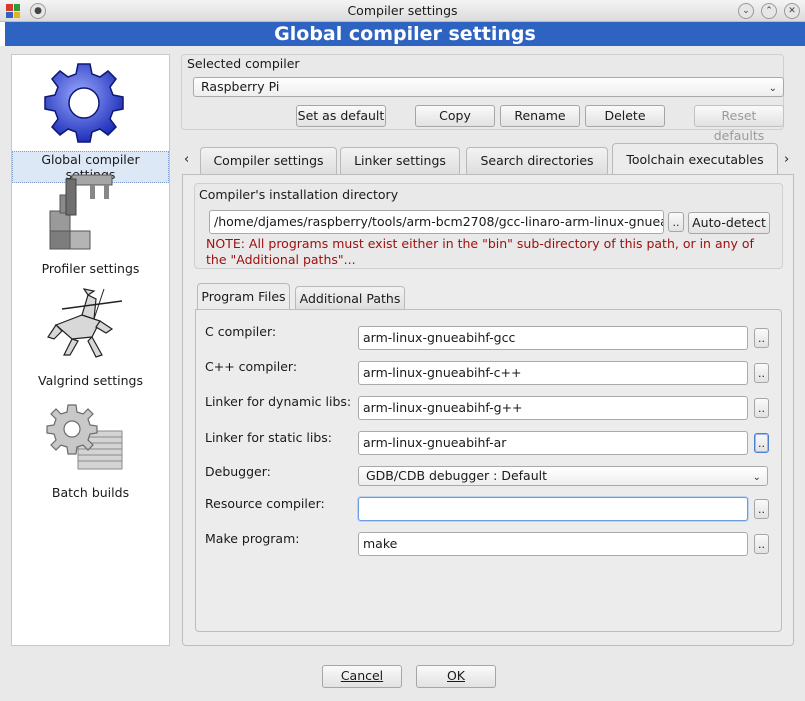 The width and height of the screenshot is (805, 701). What do you see at coordinates (761, 544) in the screenshot?
I see `make-program-browse-button: ..` at bounding box center [761, 544].